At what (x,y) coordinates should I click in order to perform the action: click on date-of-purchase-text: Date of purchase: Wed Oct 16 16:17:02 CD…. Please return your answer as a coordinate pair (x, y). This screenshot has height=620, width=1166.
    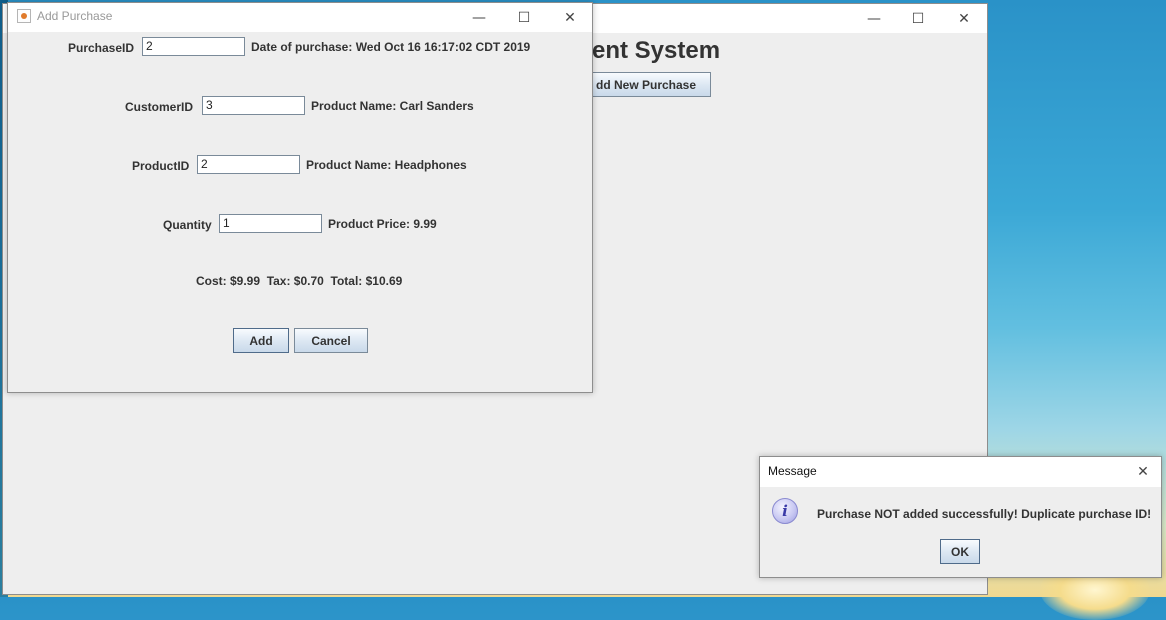
    Looking at the image, I should click on (391, 47).